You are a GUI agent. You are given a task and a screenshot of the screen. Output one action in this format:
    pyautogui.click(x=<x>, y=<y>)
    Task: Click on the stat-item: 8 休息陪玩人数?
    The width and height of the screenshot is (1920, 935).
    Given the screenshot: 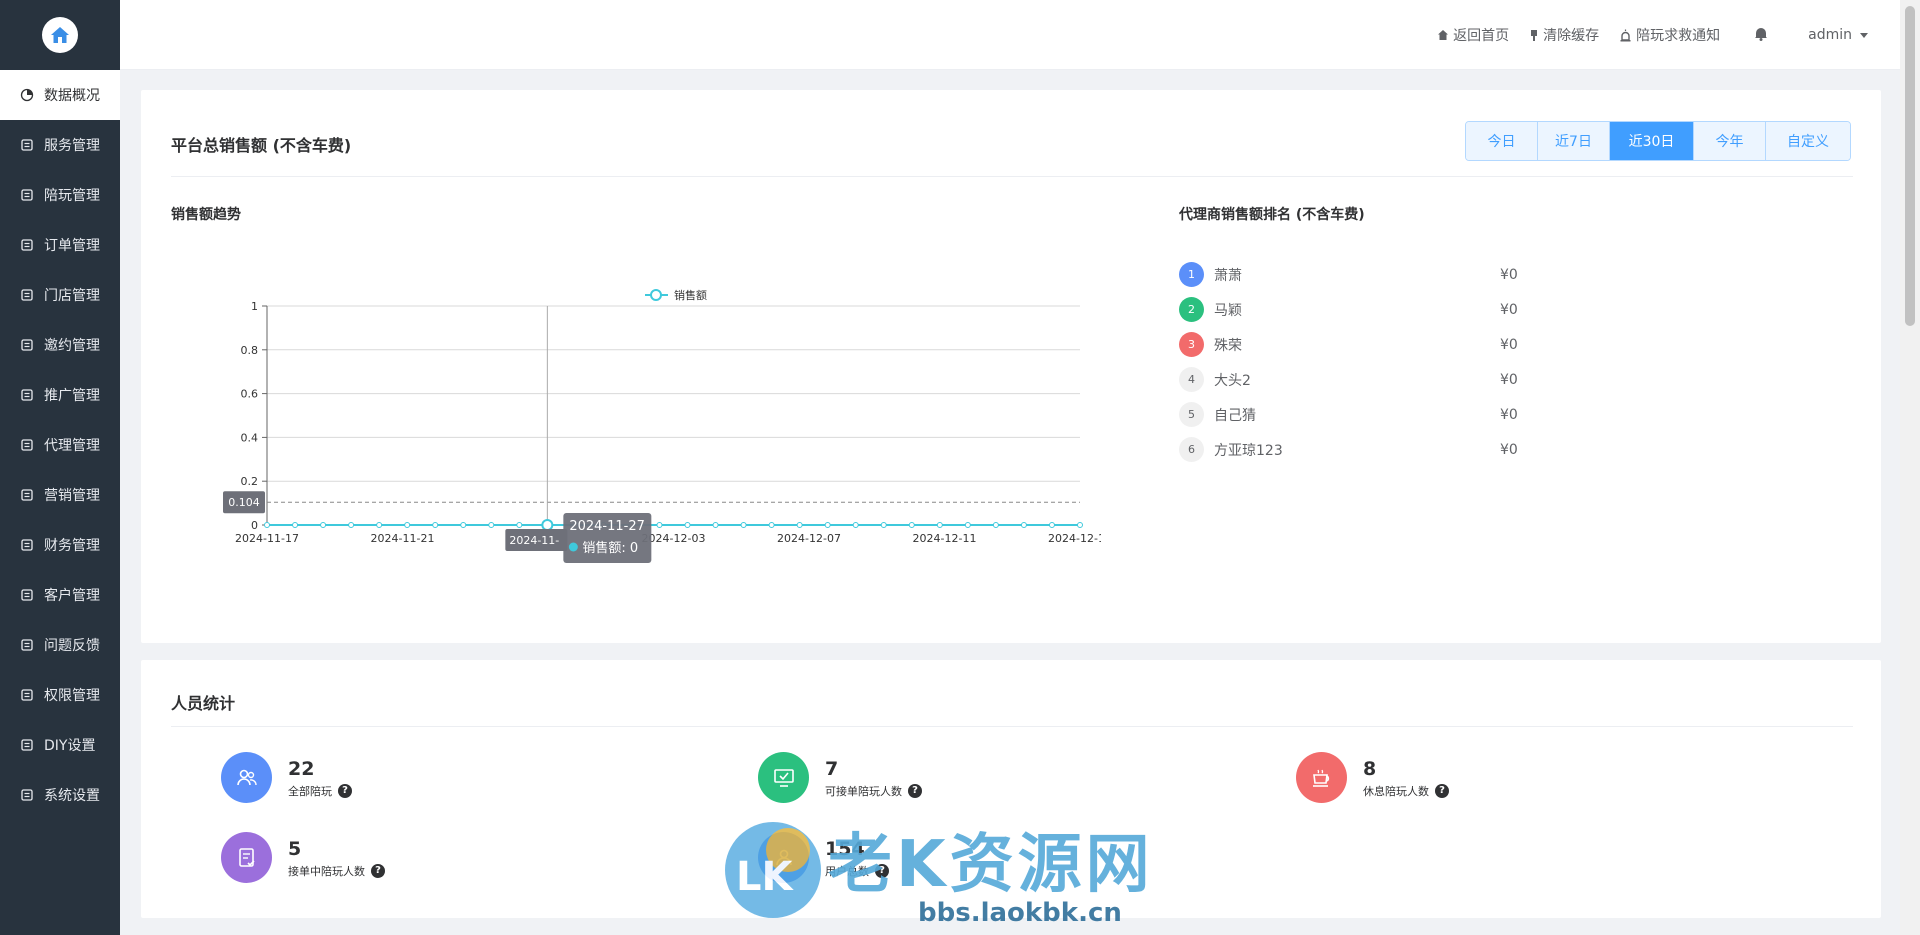 What is the action you would take?
    pyautogui.click(x=1372, y=777)
    